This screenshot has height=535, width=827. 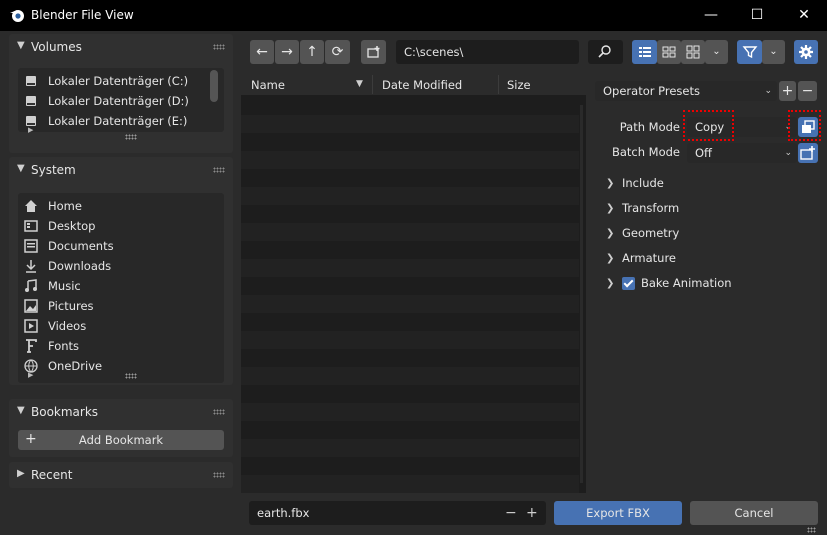 What do you see at coordinates (757, 15) in the screenshot?
I see `maximize-button: ☐` at bounding box center [757, 15].